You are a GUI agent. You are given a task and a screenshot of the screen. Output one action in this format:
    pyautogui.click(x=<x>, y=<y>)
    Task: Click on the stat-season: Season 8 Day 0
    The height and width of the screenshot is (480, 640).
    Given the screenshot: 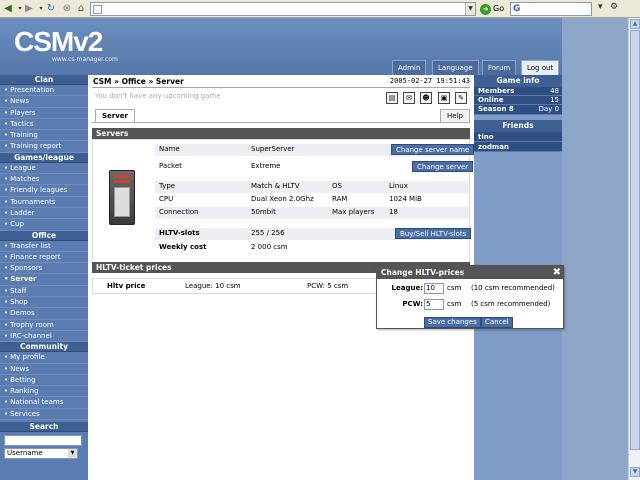 What is the action you would take?
    pyautogui.click(x=518, y=110)
    